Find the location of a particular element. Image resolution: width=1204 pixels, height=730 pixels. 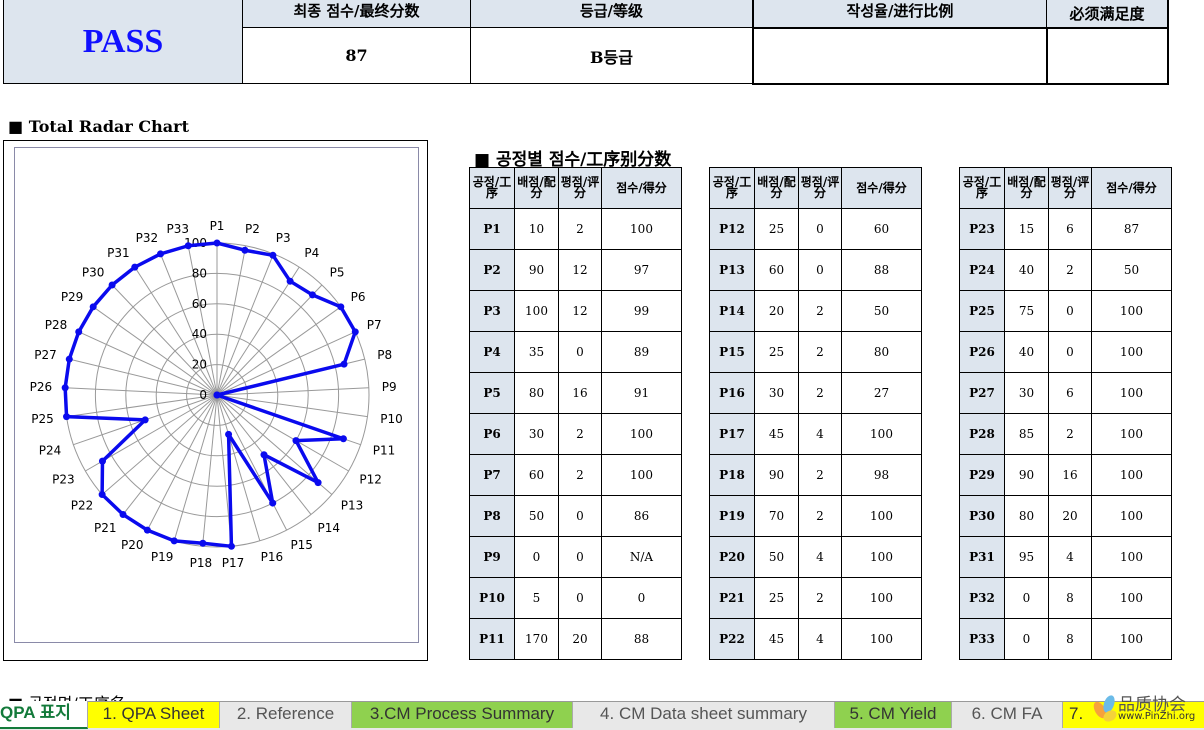

table-row: P18 90 2 98 is located at coordinates (815, 475).